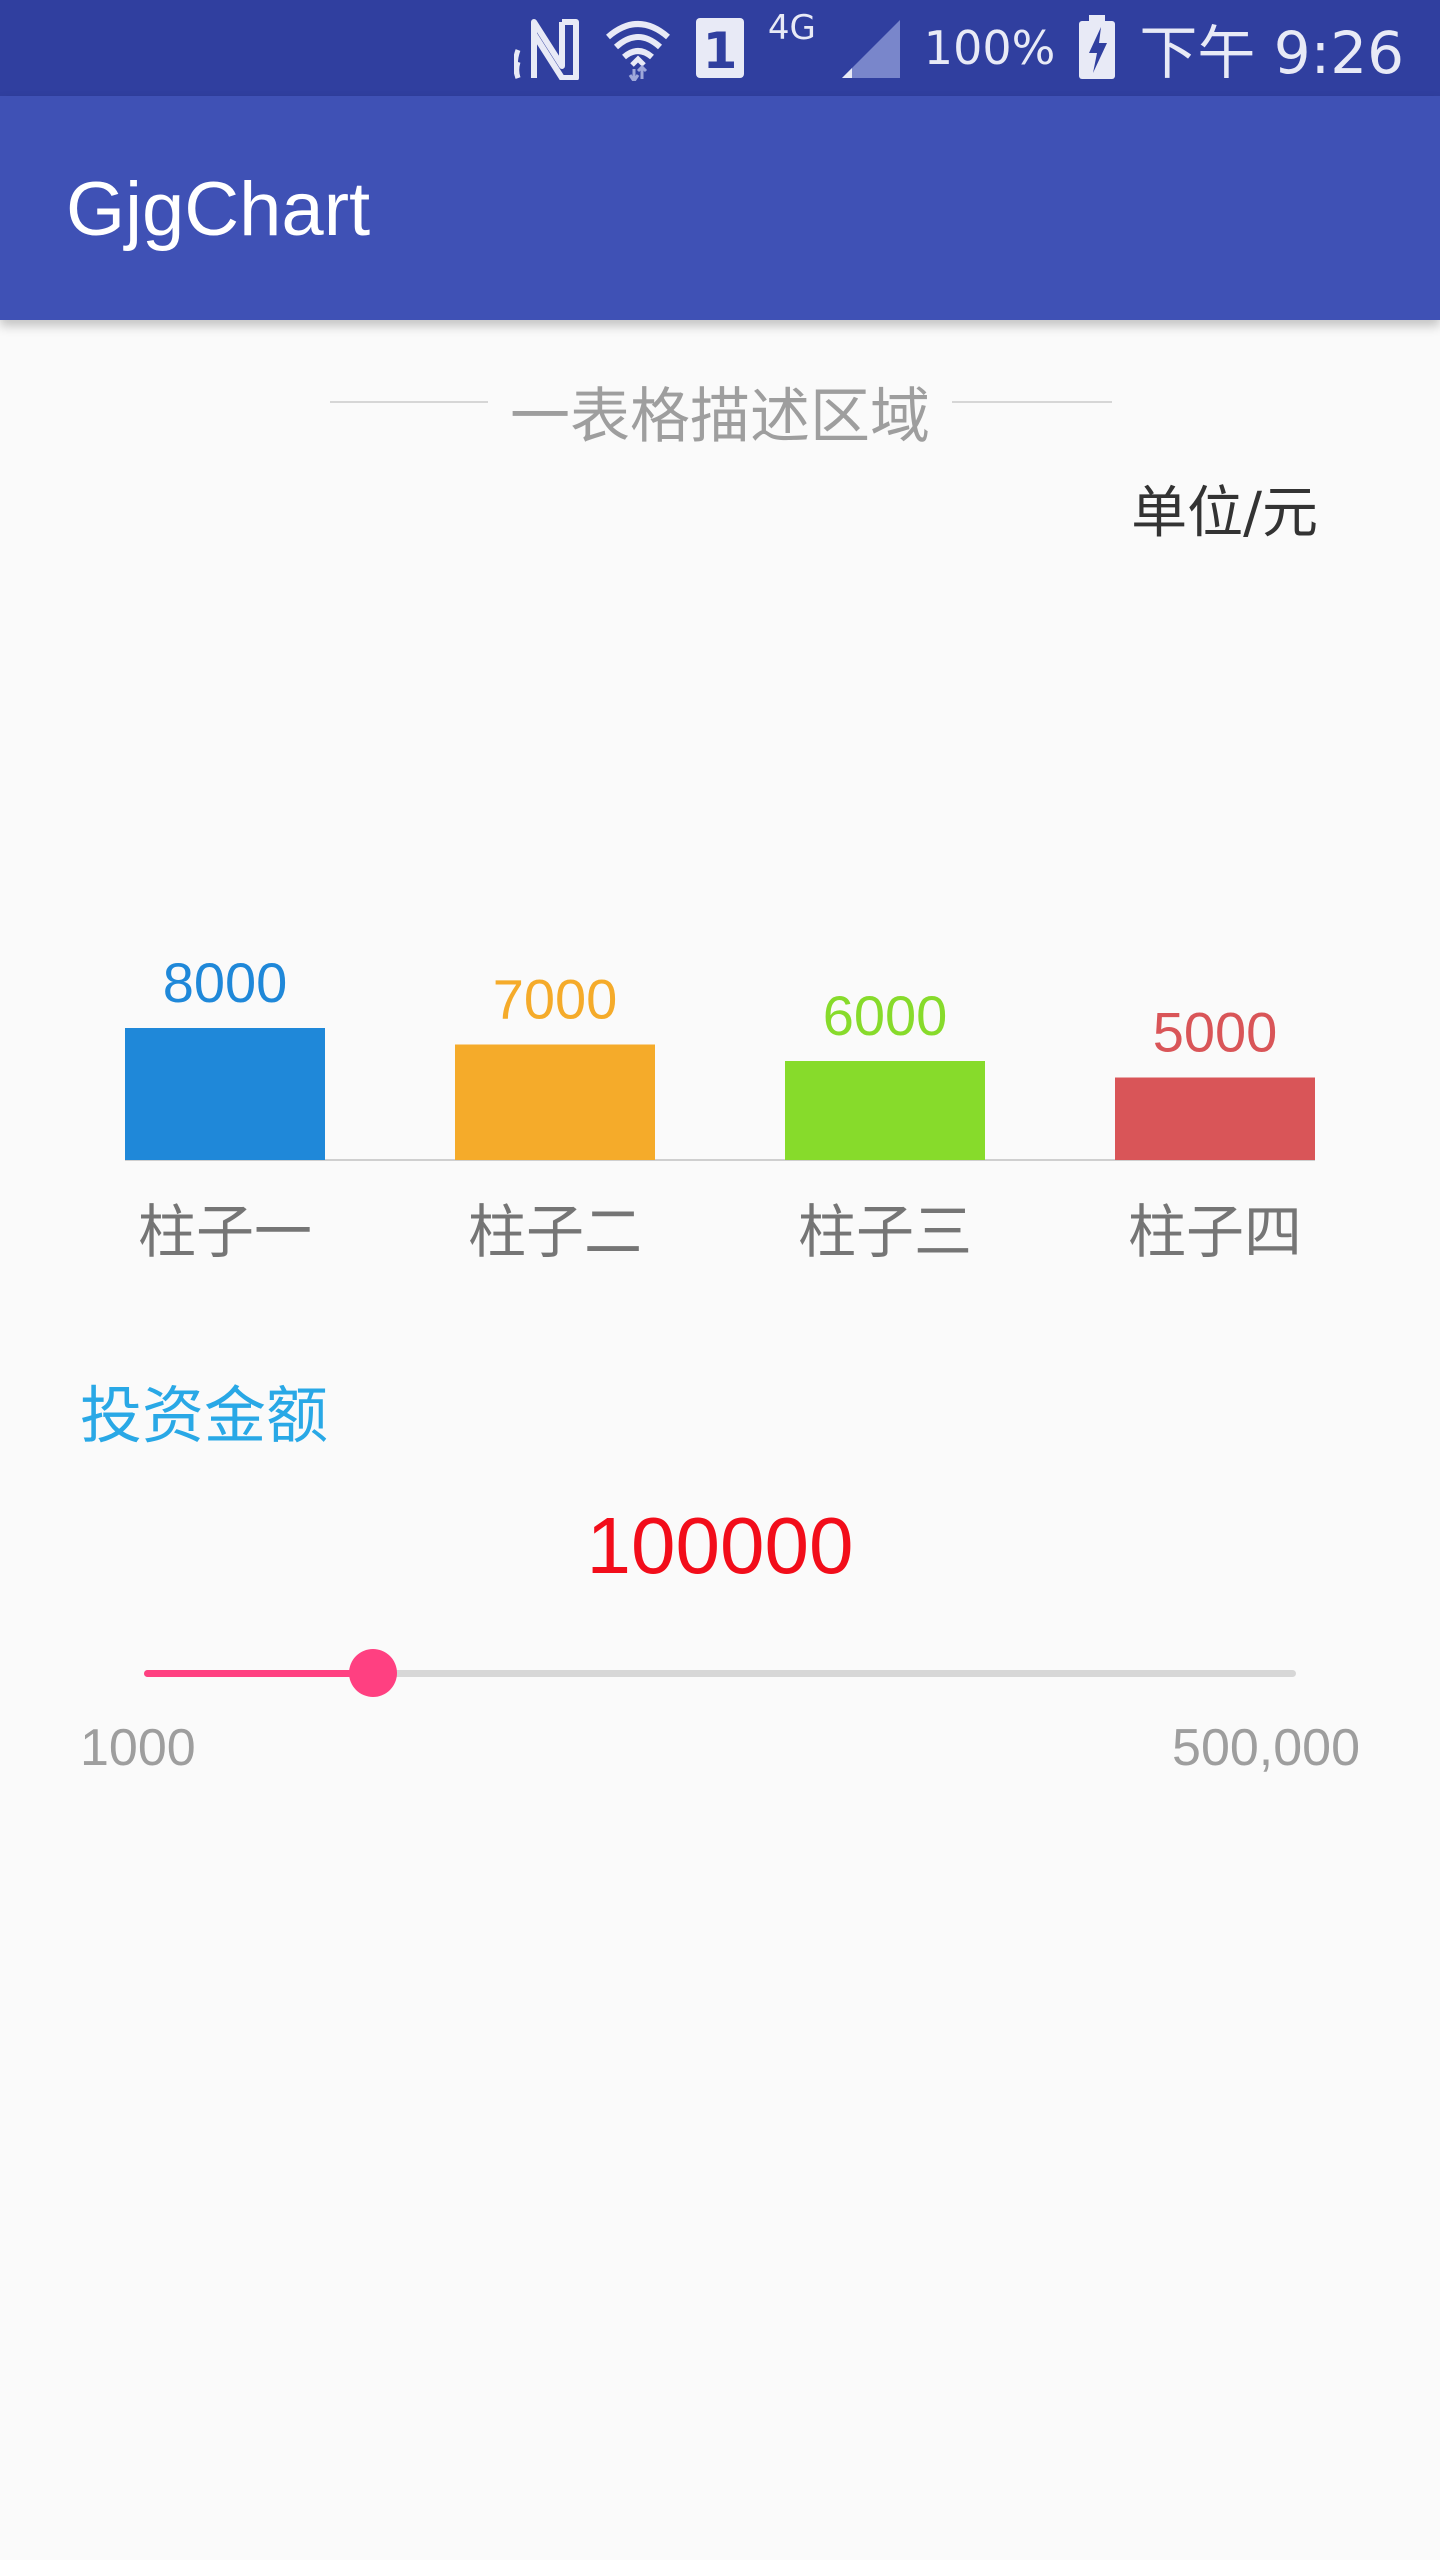  What do you see at coordinates (720, 1108) in the screenshot?
I see `bar-chart-svg: 8000 柱子一 7000 柱子二 6000 柱子三 5000 柱子四` at bounding box center [720, 1108].